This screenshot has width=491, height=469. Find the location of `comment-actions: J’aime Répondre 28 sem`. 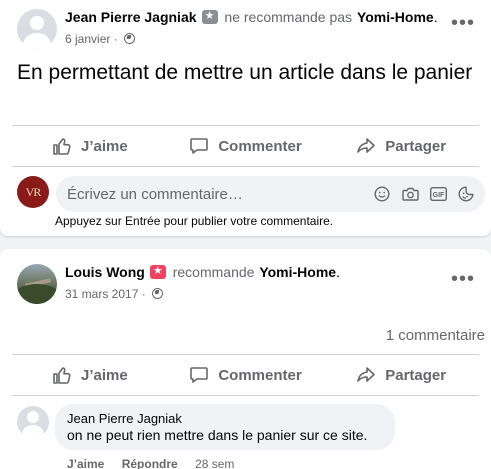

comment-actions: J’aime Répondre 28 sem is located at coordinates (150, 463).